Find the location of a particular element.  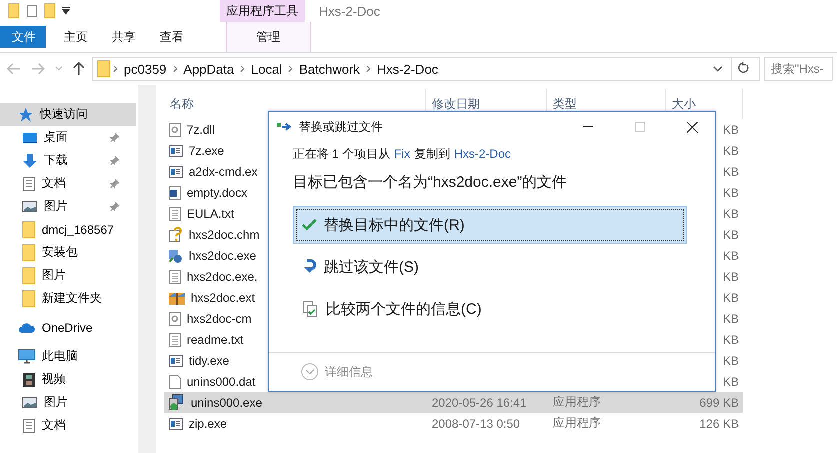

file-name: 7z.dll is located at coordinates (201, 129).